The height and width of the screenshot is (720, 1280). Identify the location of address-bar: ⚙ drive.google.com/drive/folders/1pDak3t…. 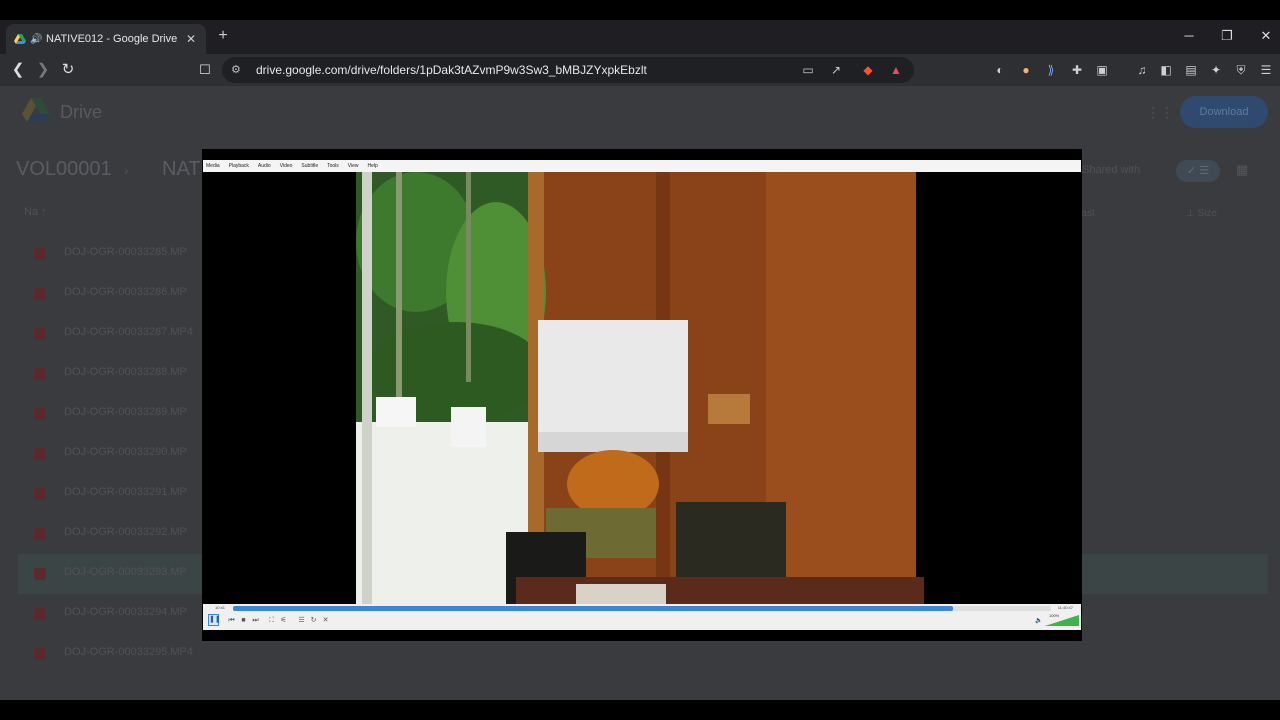
(568, 70).